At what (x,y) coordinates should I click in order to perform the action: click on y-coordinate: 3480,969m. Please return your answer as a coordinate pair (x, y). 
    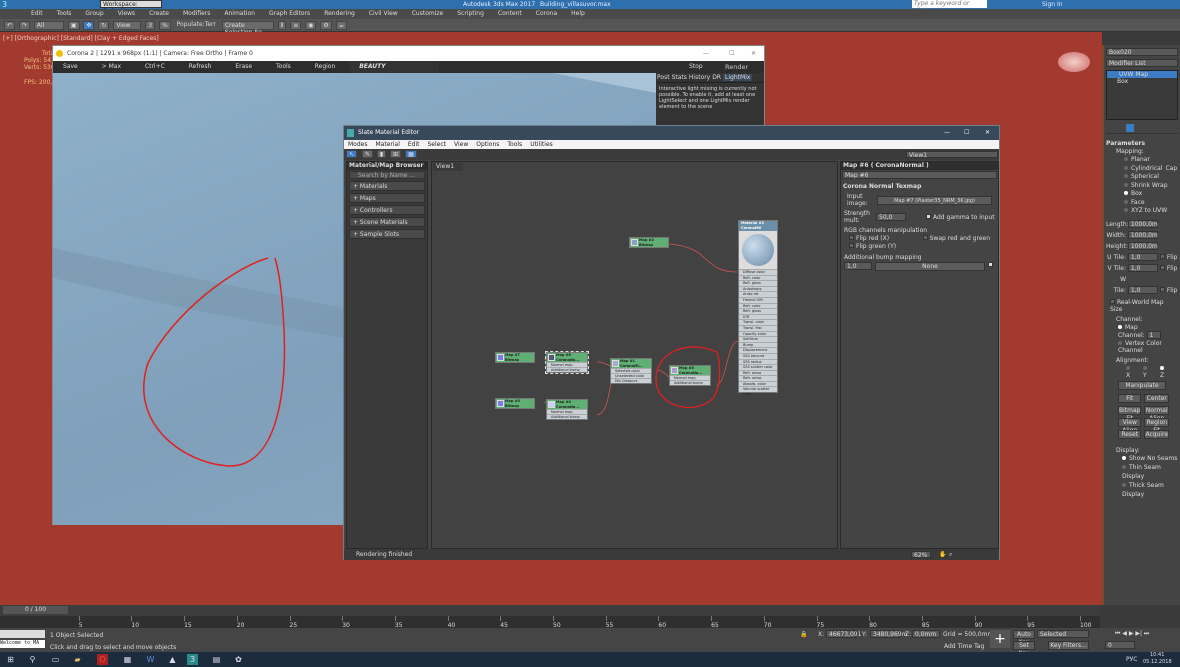
    Looking at the image, I should click on (888, 634).